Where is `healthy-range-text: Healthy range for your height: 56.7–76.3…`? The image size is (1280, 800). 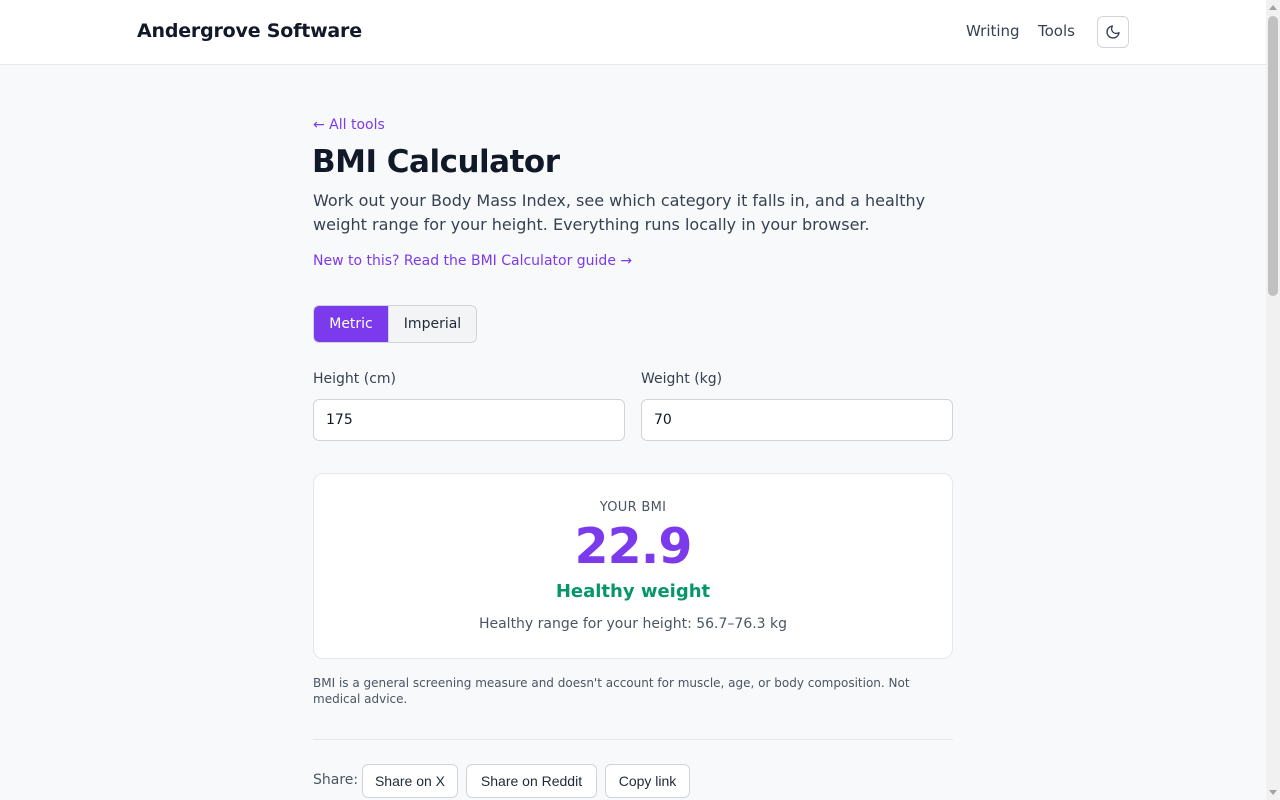
healthy-range-text: Healthy range for your height: 56.7–76.3… is located at coordinates (633, 624).